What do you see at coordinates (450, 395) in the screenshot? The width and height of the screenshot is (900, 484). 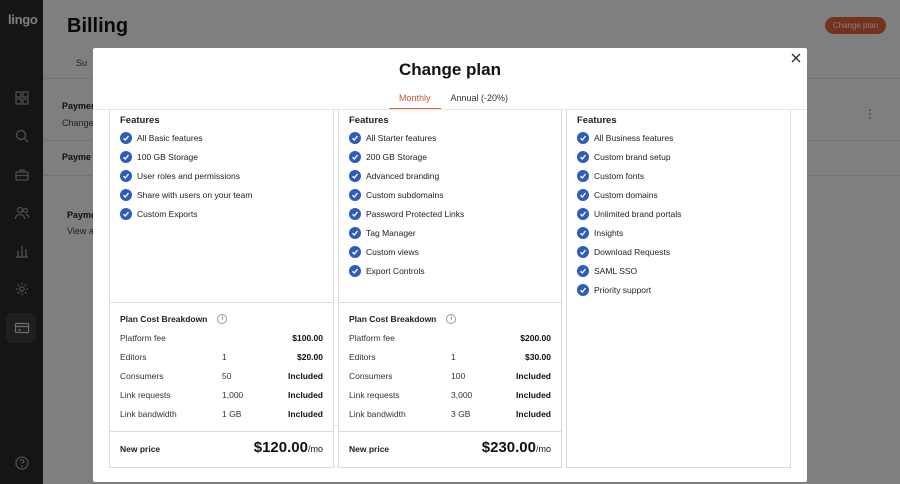 I see `cost-row: Link requests 3,000 Included` at bounding box center [450, 395].